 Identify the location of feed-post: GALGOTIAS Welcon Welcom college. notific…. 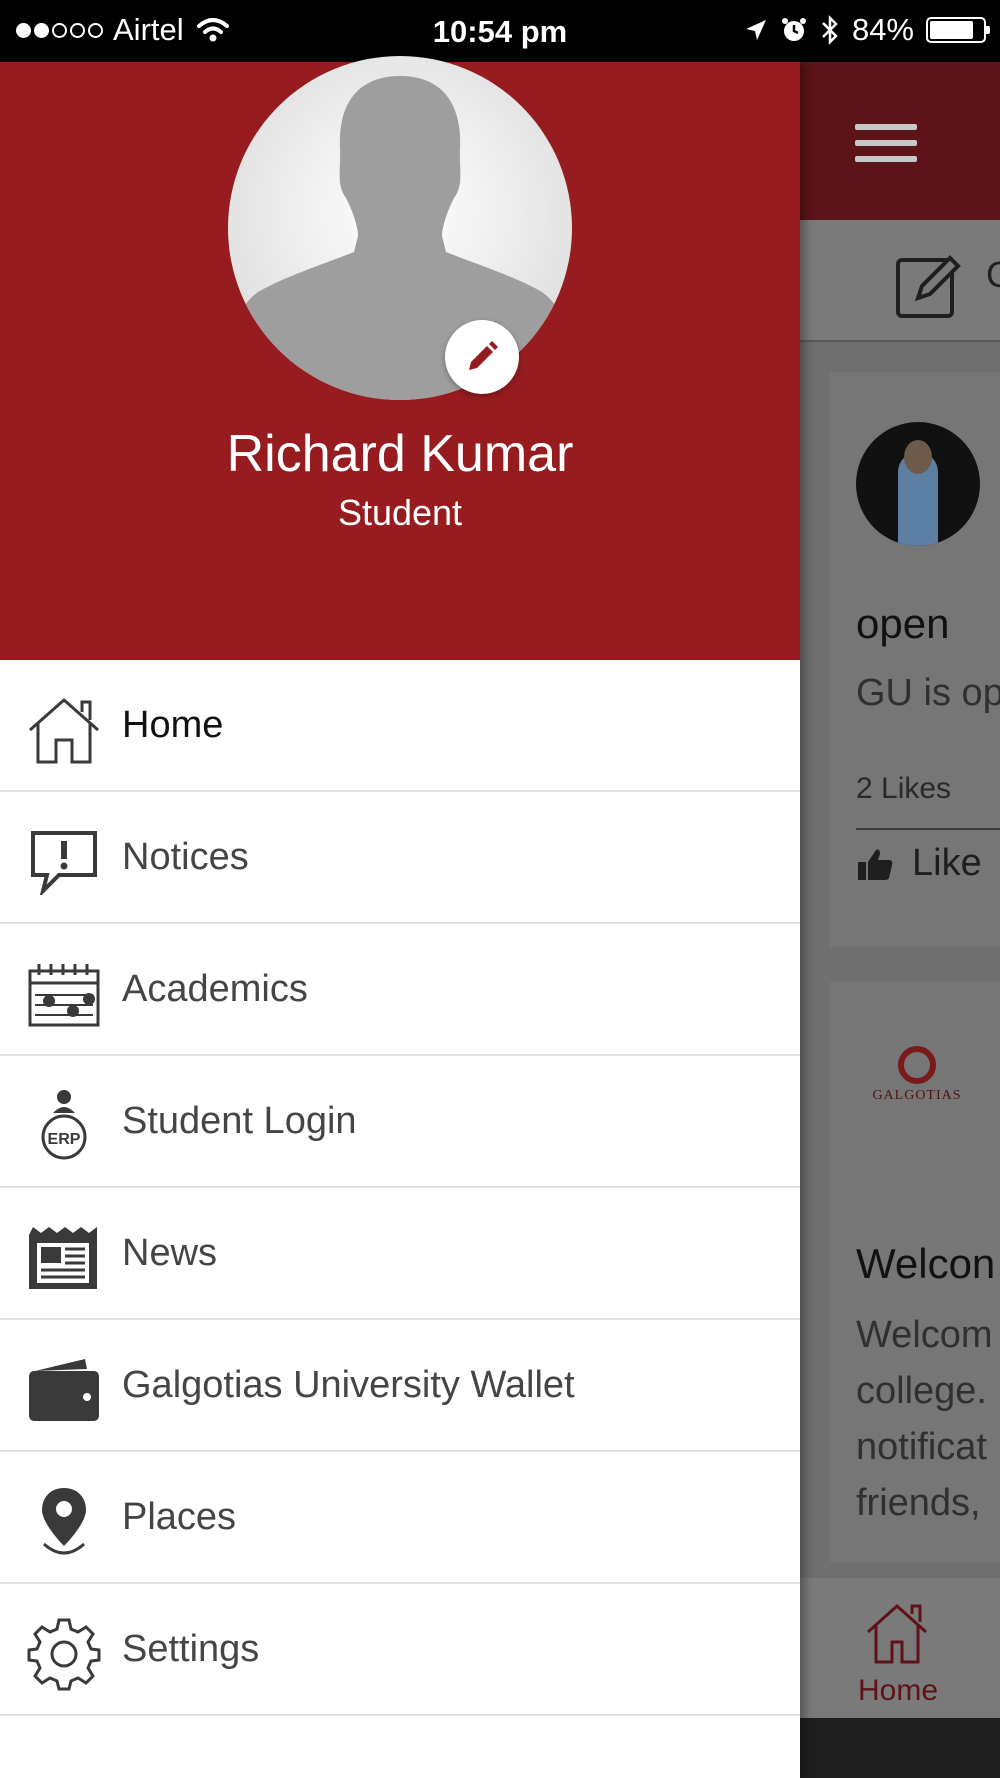
(915, 1272).